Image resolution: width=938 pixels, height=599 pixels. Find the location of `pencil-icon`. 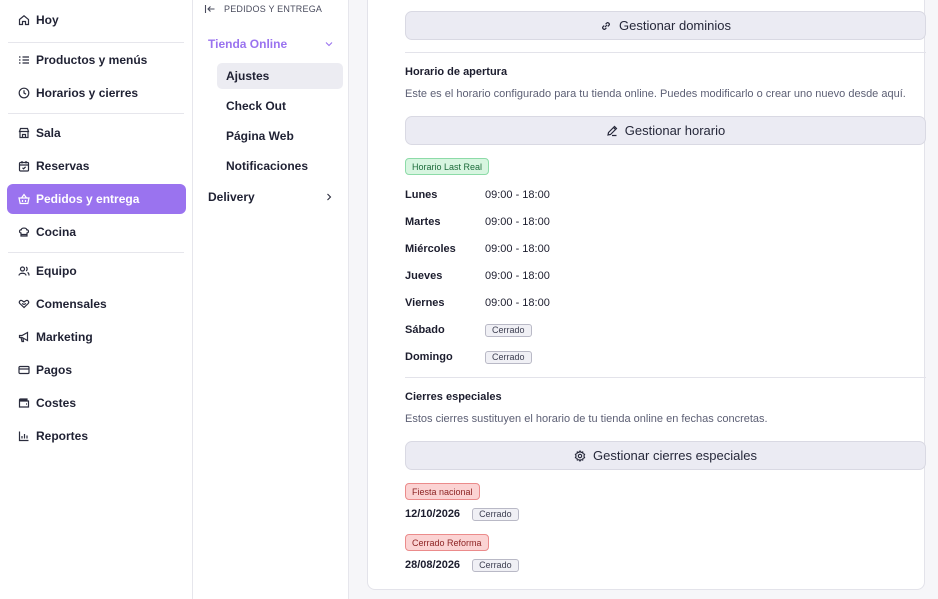

pencil-icon is located at coordinates (612, 130).